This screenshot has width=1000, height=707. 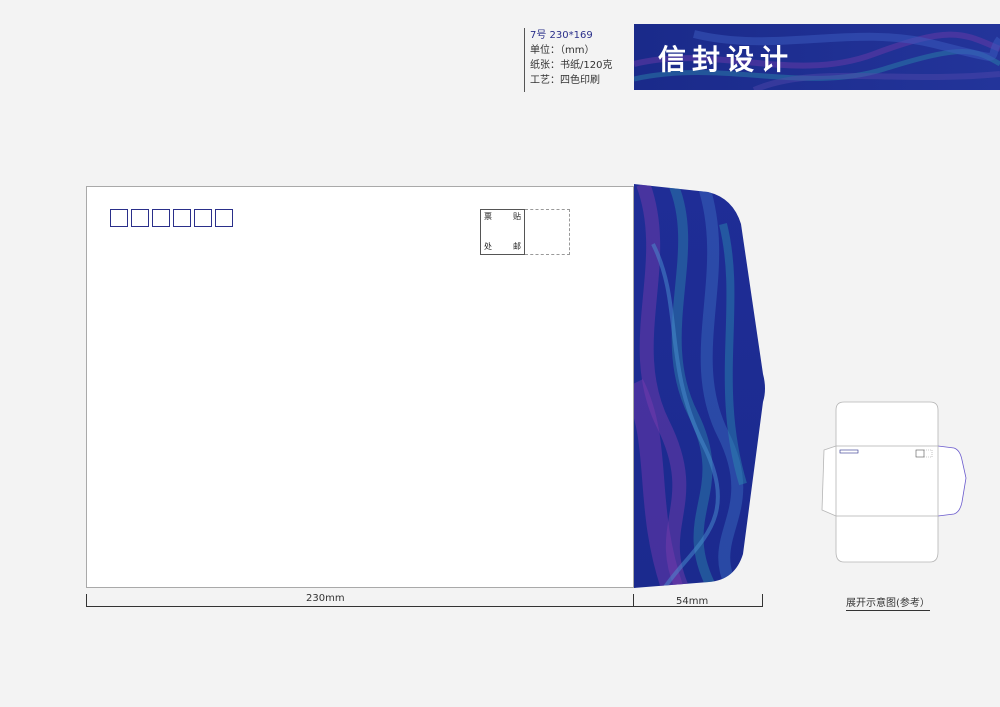 I want to click on preview-caption: 展开示意图(参考）, so click(x=888, y=602).